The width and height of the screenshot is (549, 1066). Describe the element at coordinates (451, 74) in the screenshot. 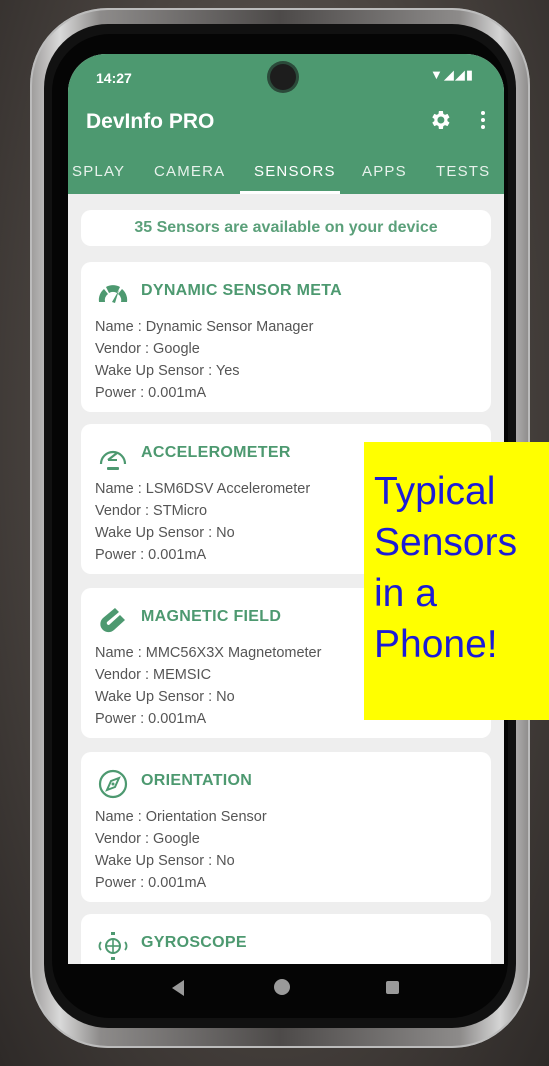

I see `status-icons: ▼◢◢▮` at that location.